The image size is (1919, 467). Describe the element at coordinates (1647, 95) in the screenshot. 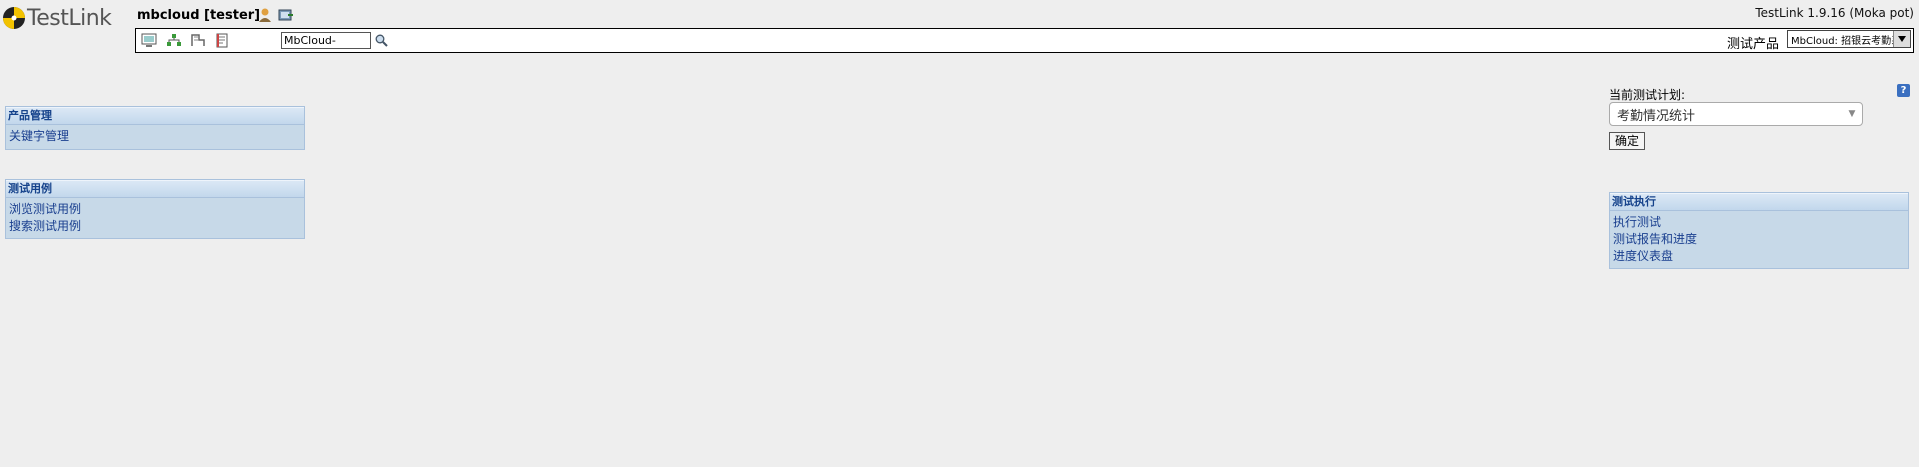

I see `test-plan-label: 当前测试计划:` at that location.